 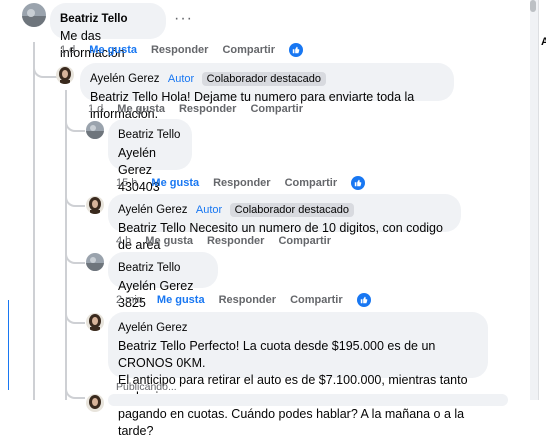 I want to click on thread-line-reply, so click(x=66, y=245).